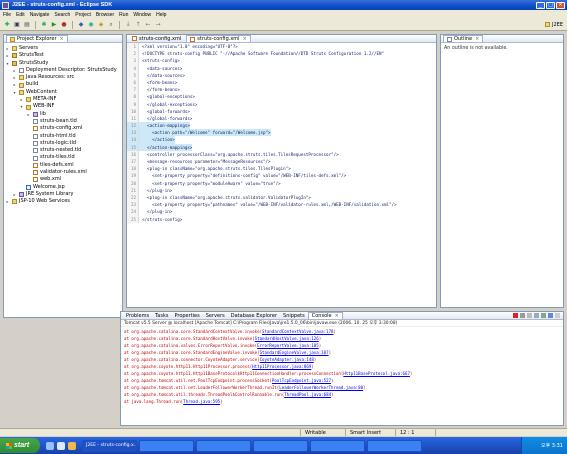  What do you see at coordinates (201, 401) in the screenshot?
I see `source-link: Thread.java:595` at bounding box center [201, 401].